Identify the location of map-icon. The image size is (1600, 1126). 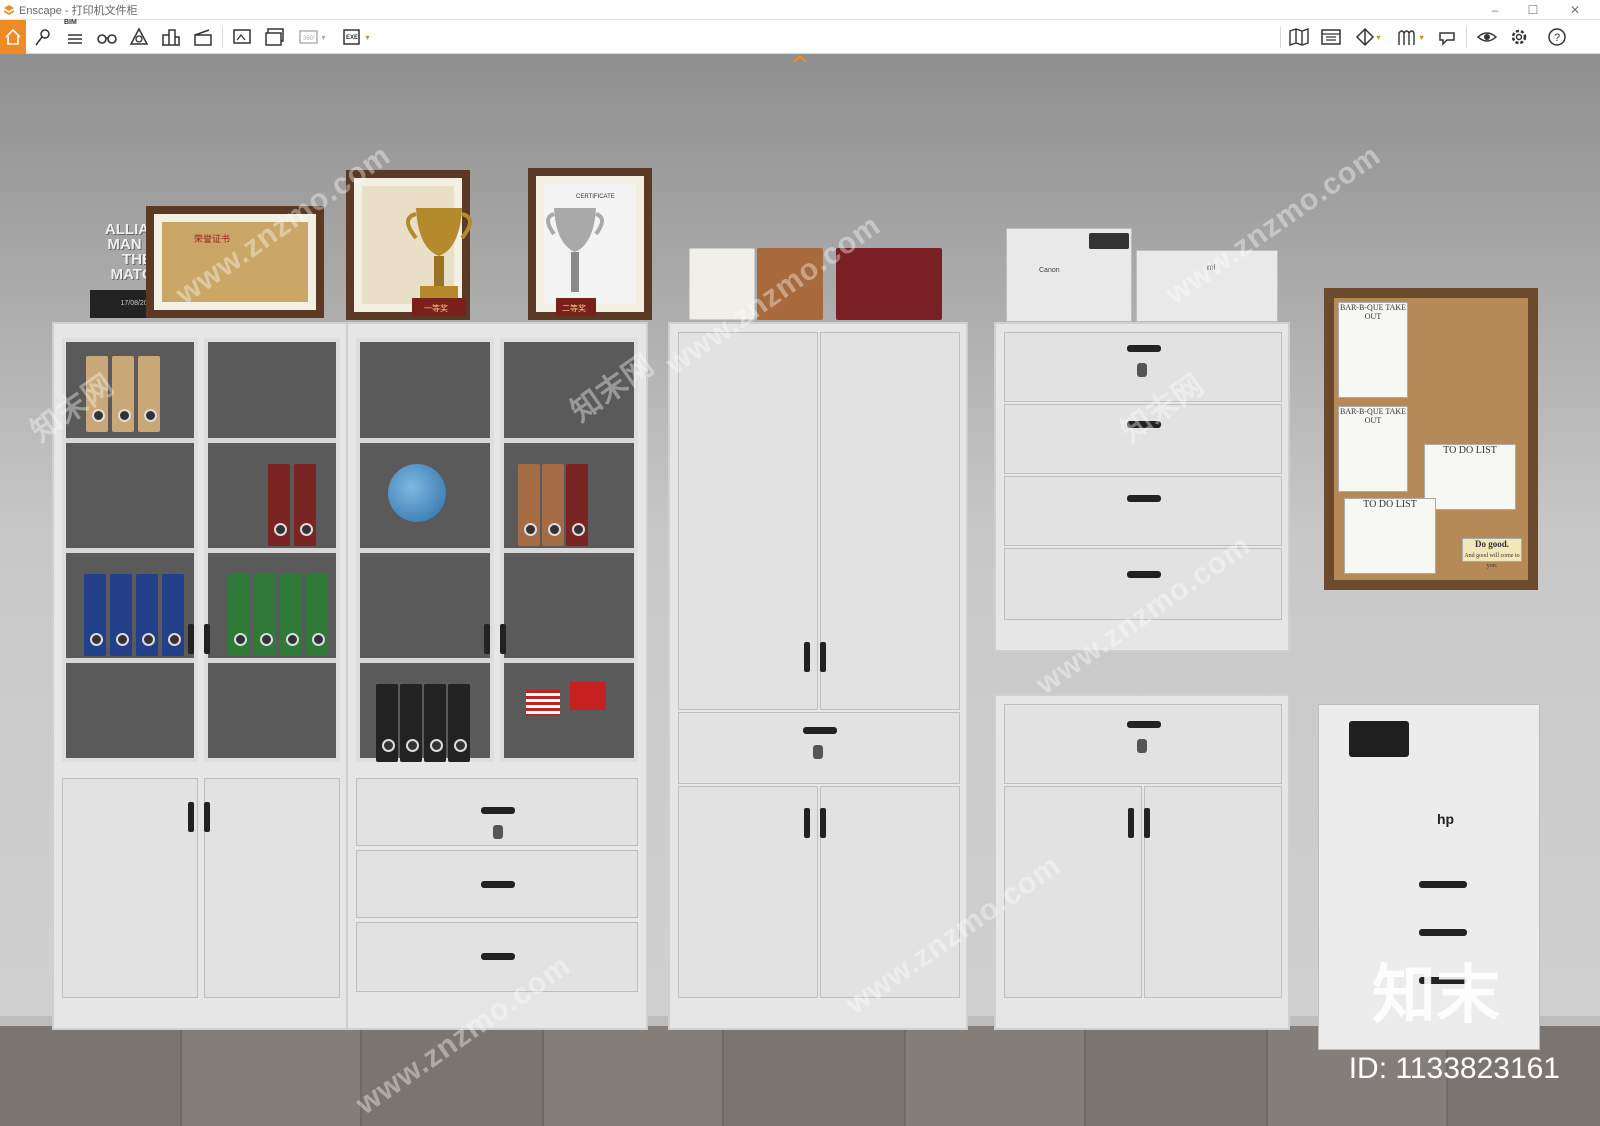
(1299, 37).